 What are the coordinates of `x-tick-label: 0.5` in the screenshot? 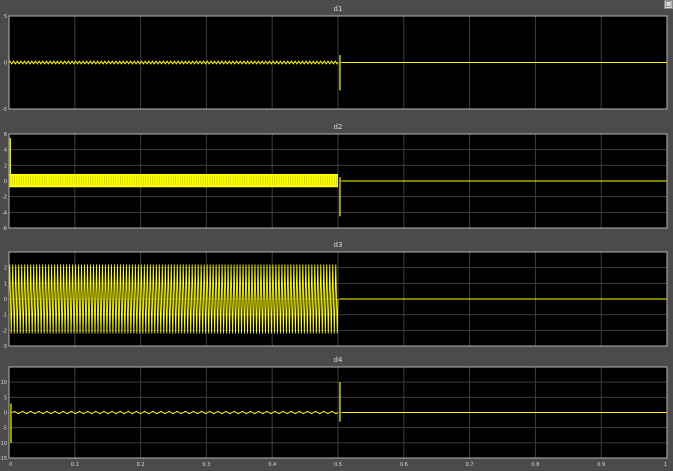 It's located at (338, 465).